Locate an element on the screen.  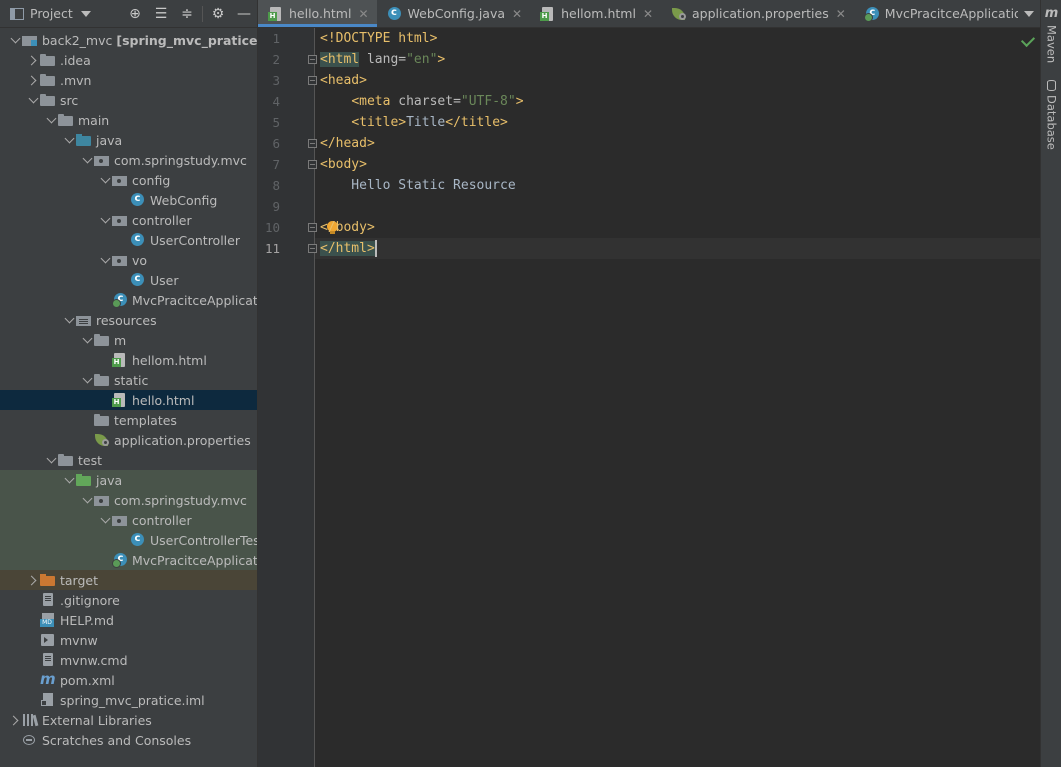
tree-item: templates is located at coordinates (128, 420).